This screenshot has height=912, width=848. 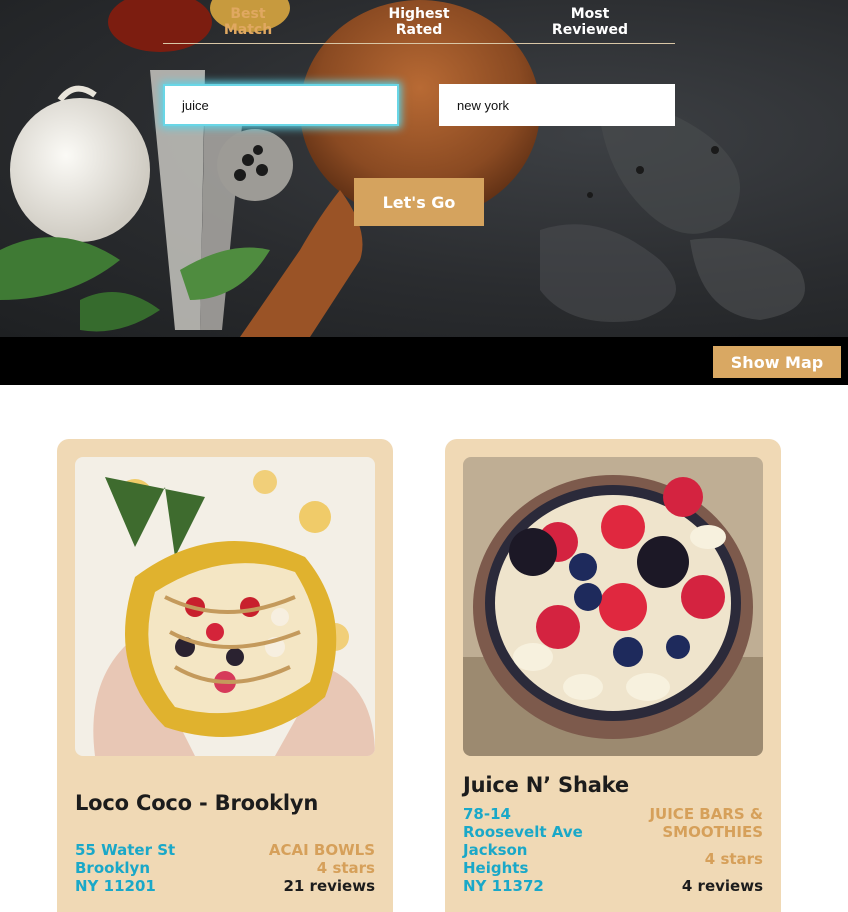 I want to click on sort-tabs: Best Match Highest Rated Most Reviewed, so click(x=419, y=22).